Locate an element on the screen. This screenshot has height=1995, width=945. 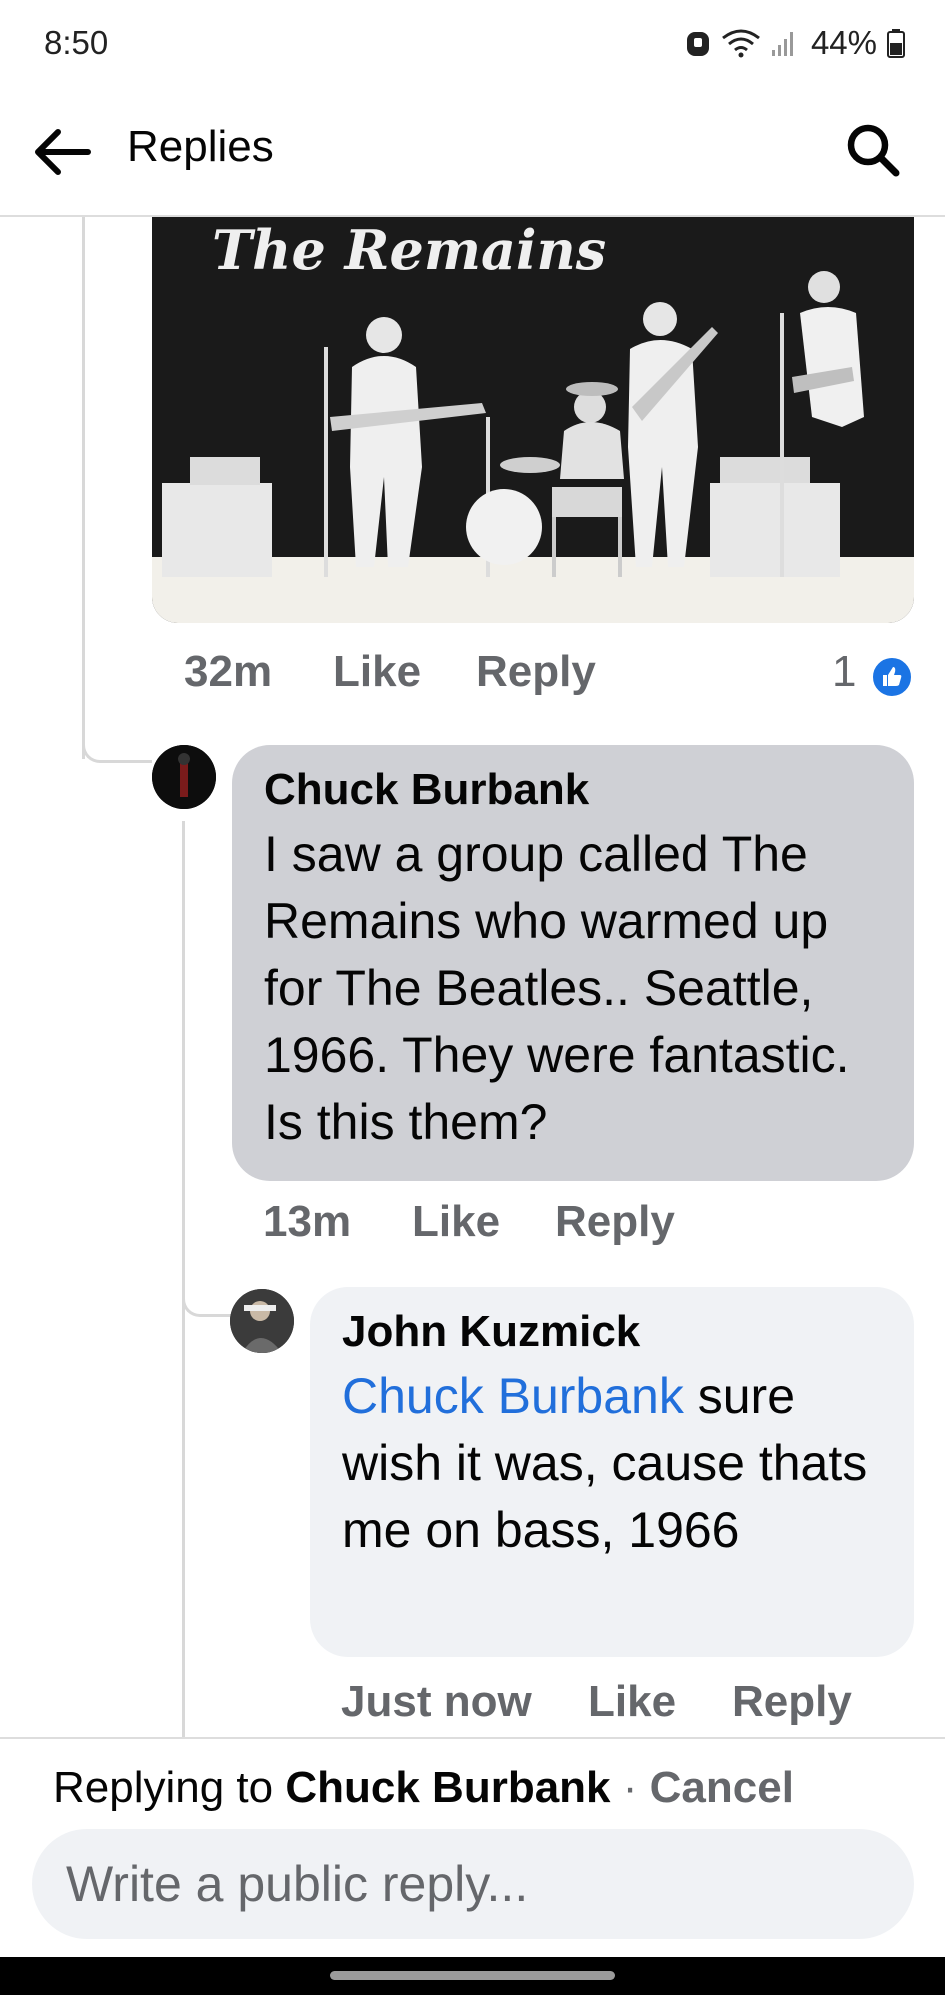
comment-actions: Just now Like Reply is located at coordinates (472, 1707).